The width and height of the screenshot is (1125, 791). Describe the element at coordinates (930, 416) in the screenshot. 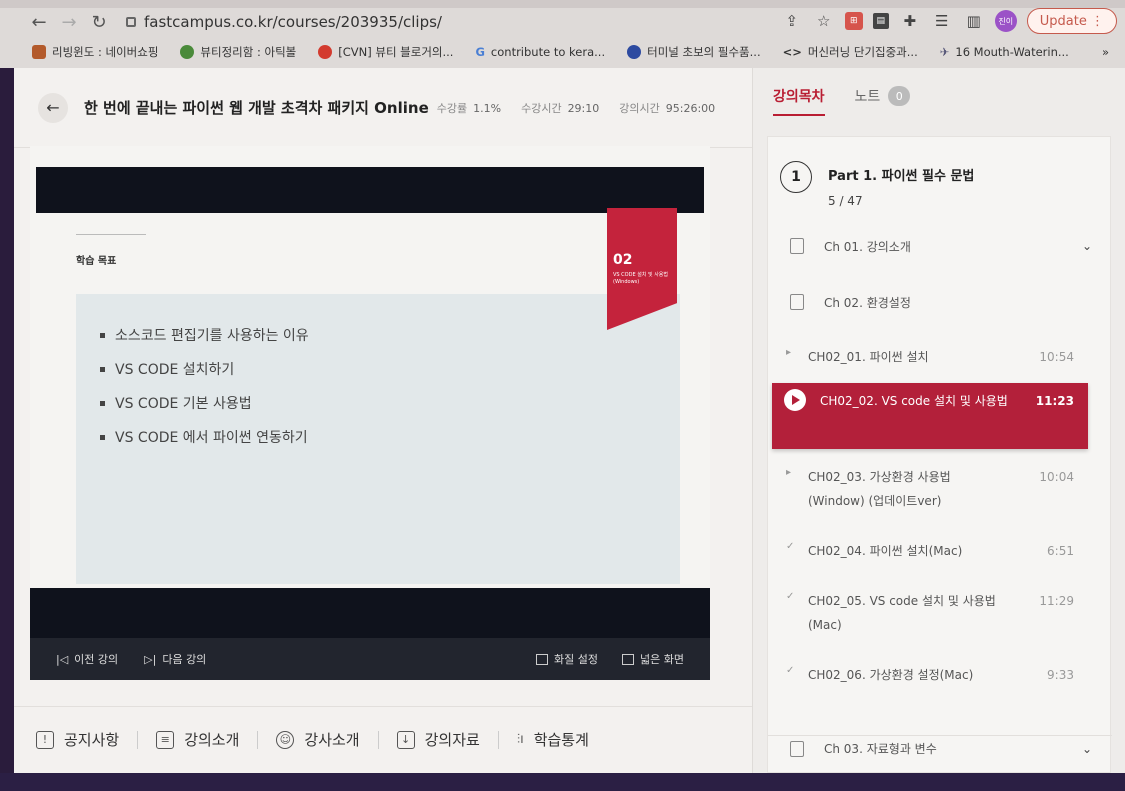

I see `lecture-item-current: CH02_02. VS code 설치 및 사용법 11:23` at that location.